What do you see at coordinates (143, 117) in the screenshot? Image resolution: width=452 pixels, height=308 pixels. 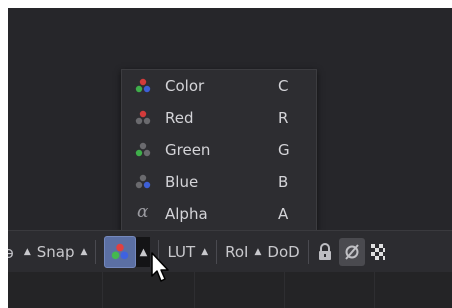 I see `red-dots-icon` at bounding box center [143, 117].